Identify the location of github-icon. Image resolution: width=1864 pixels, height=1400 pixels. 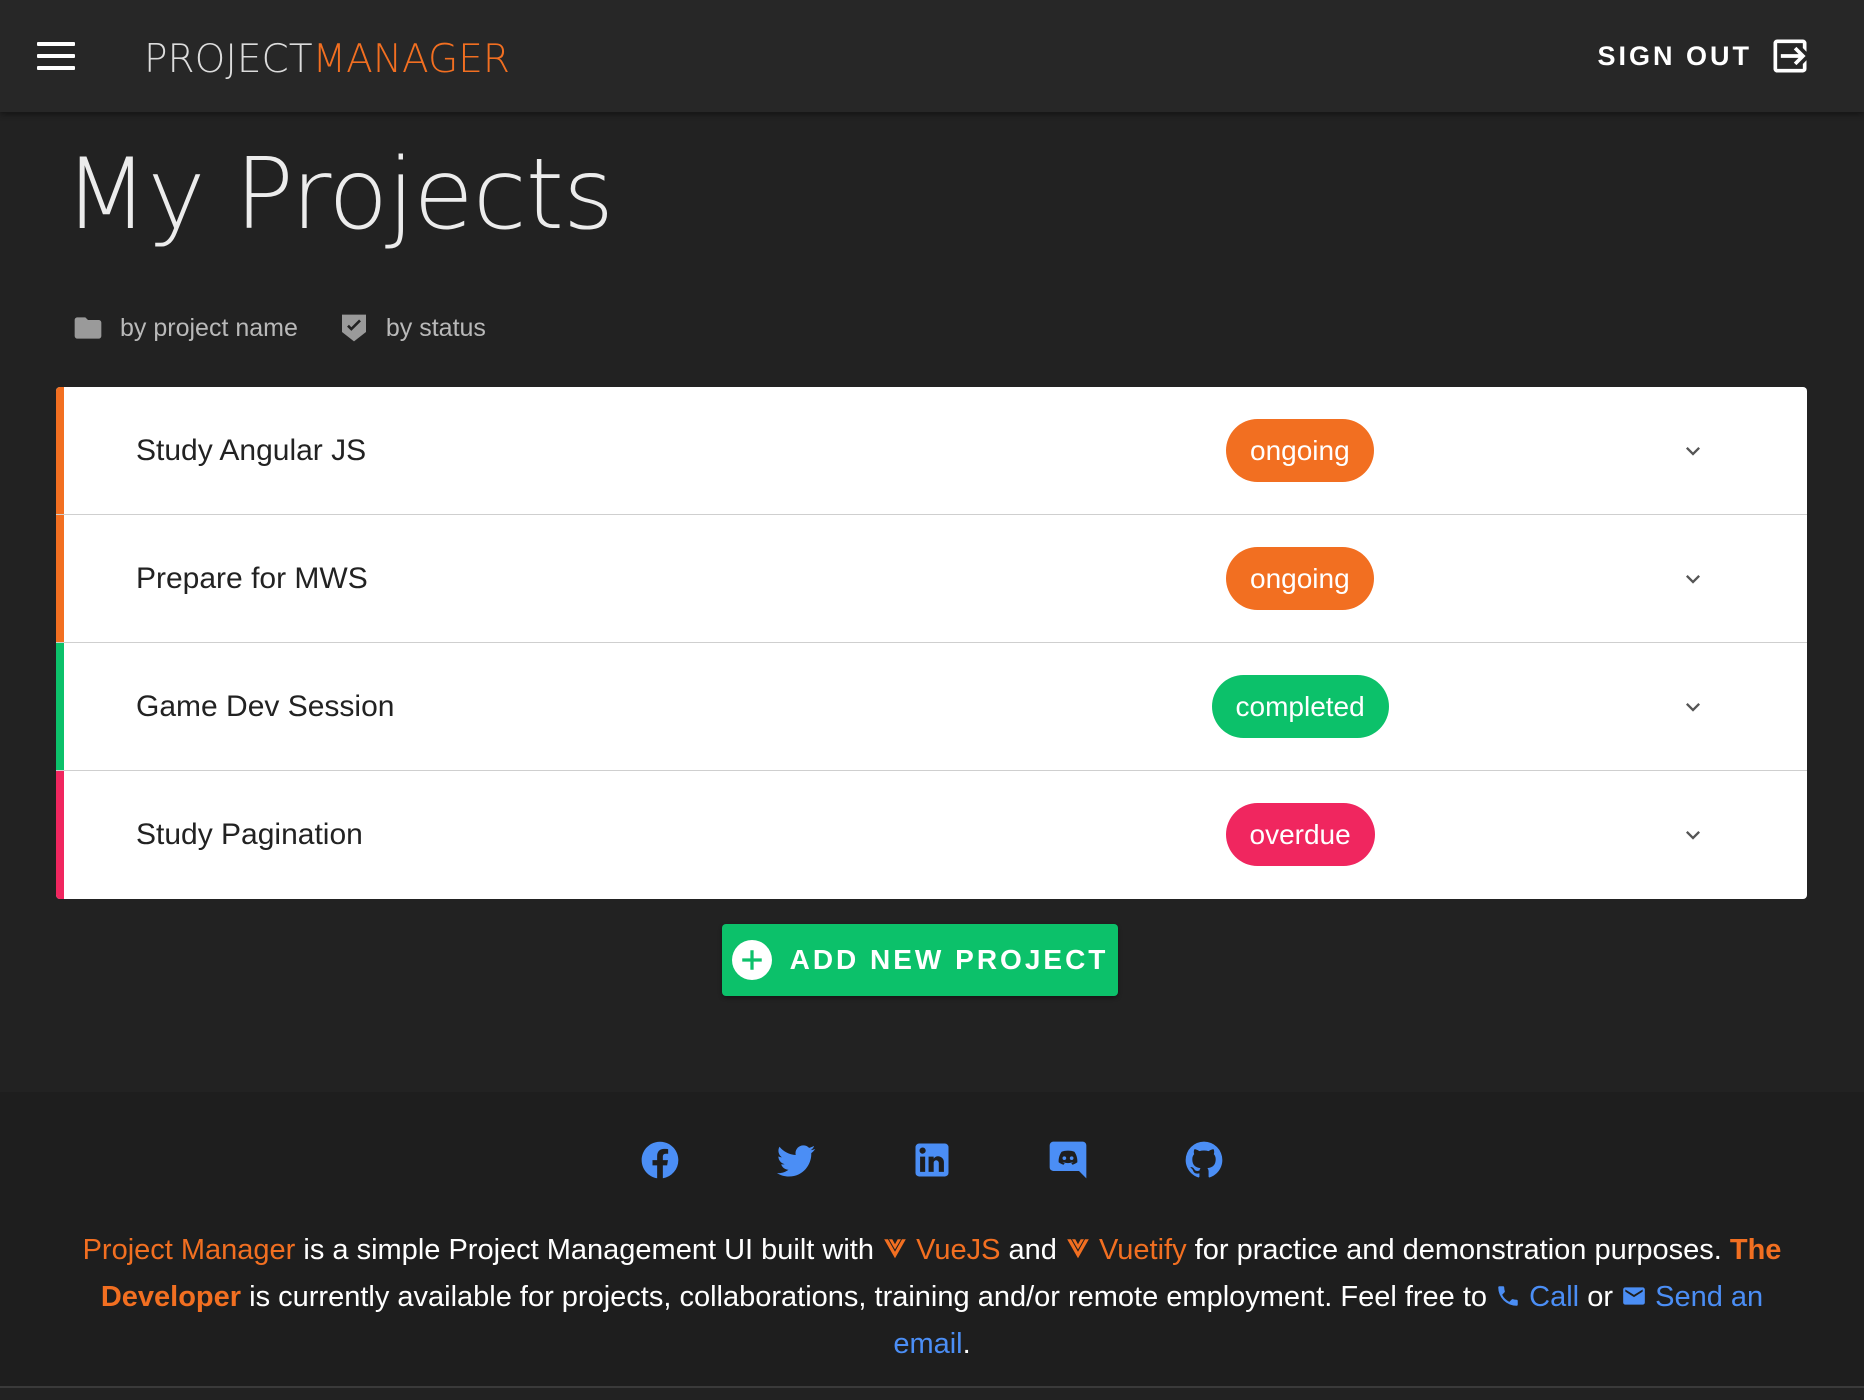
(1204, 1160).